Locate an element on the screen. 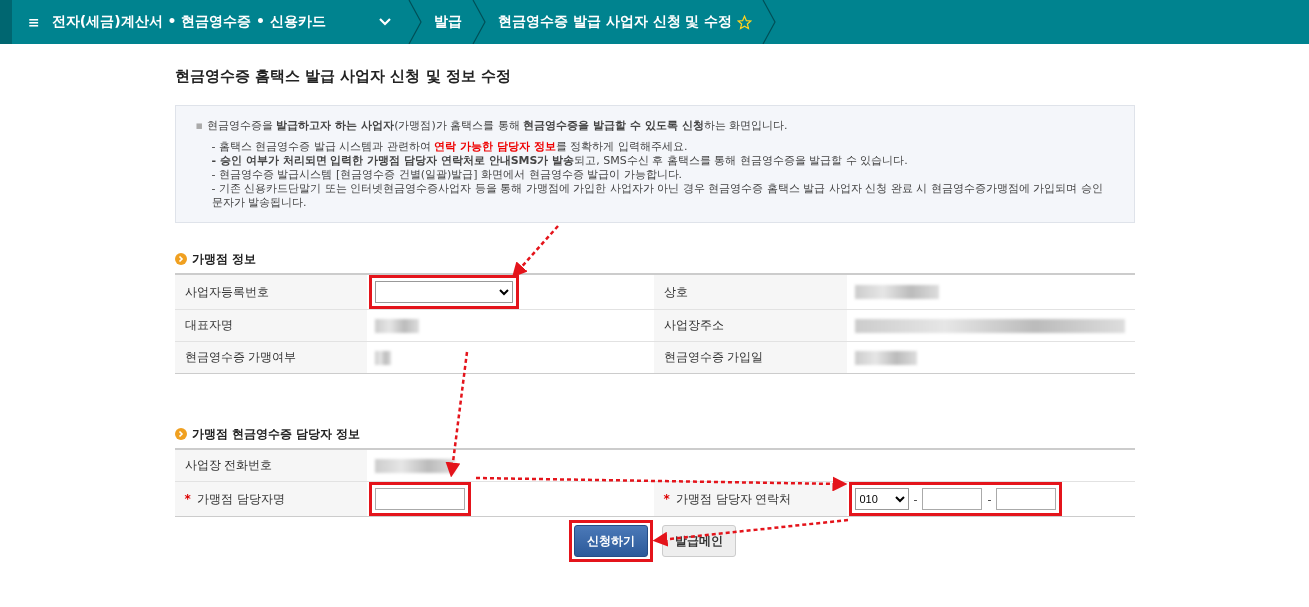  breadcrumb-link: 발급 is located at coordinates (447, 22).